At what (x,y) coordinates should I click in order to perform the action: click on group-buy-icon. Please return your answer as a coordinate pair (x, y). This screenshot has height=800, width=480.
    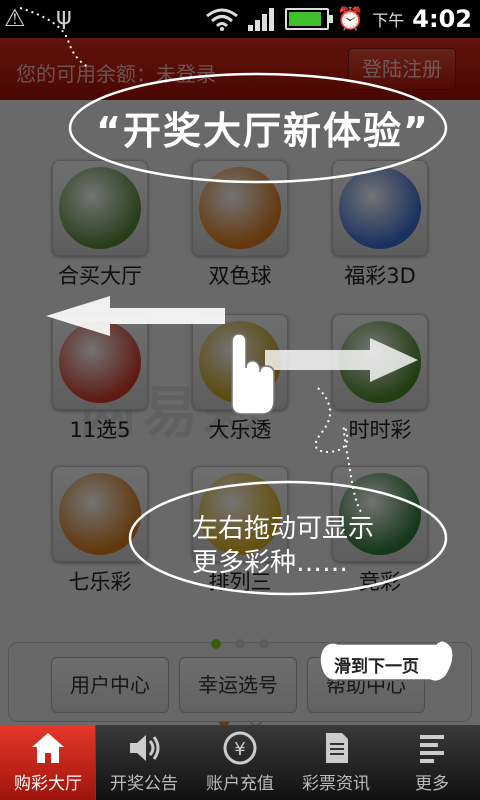
    Looking at the image, I should click on (100, 208).